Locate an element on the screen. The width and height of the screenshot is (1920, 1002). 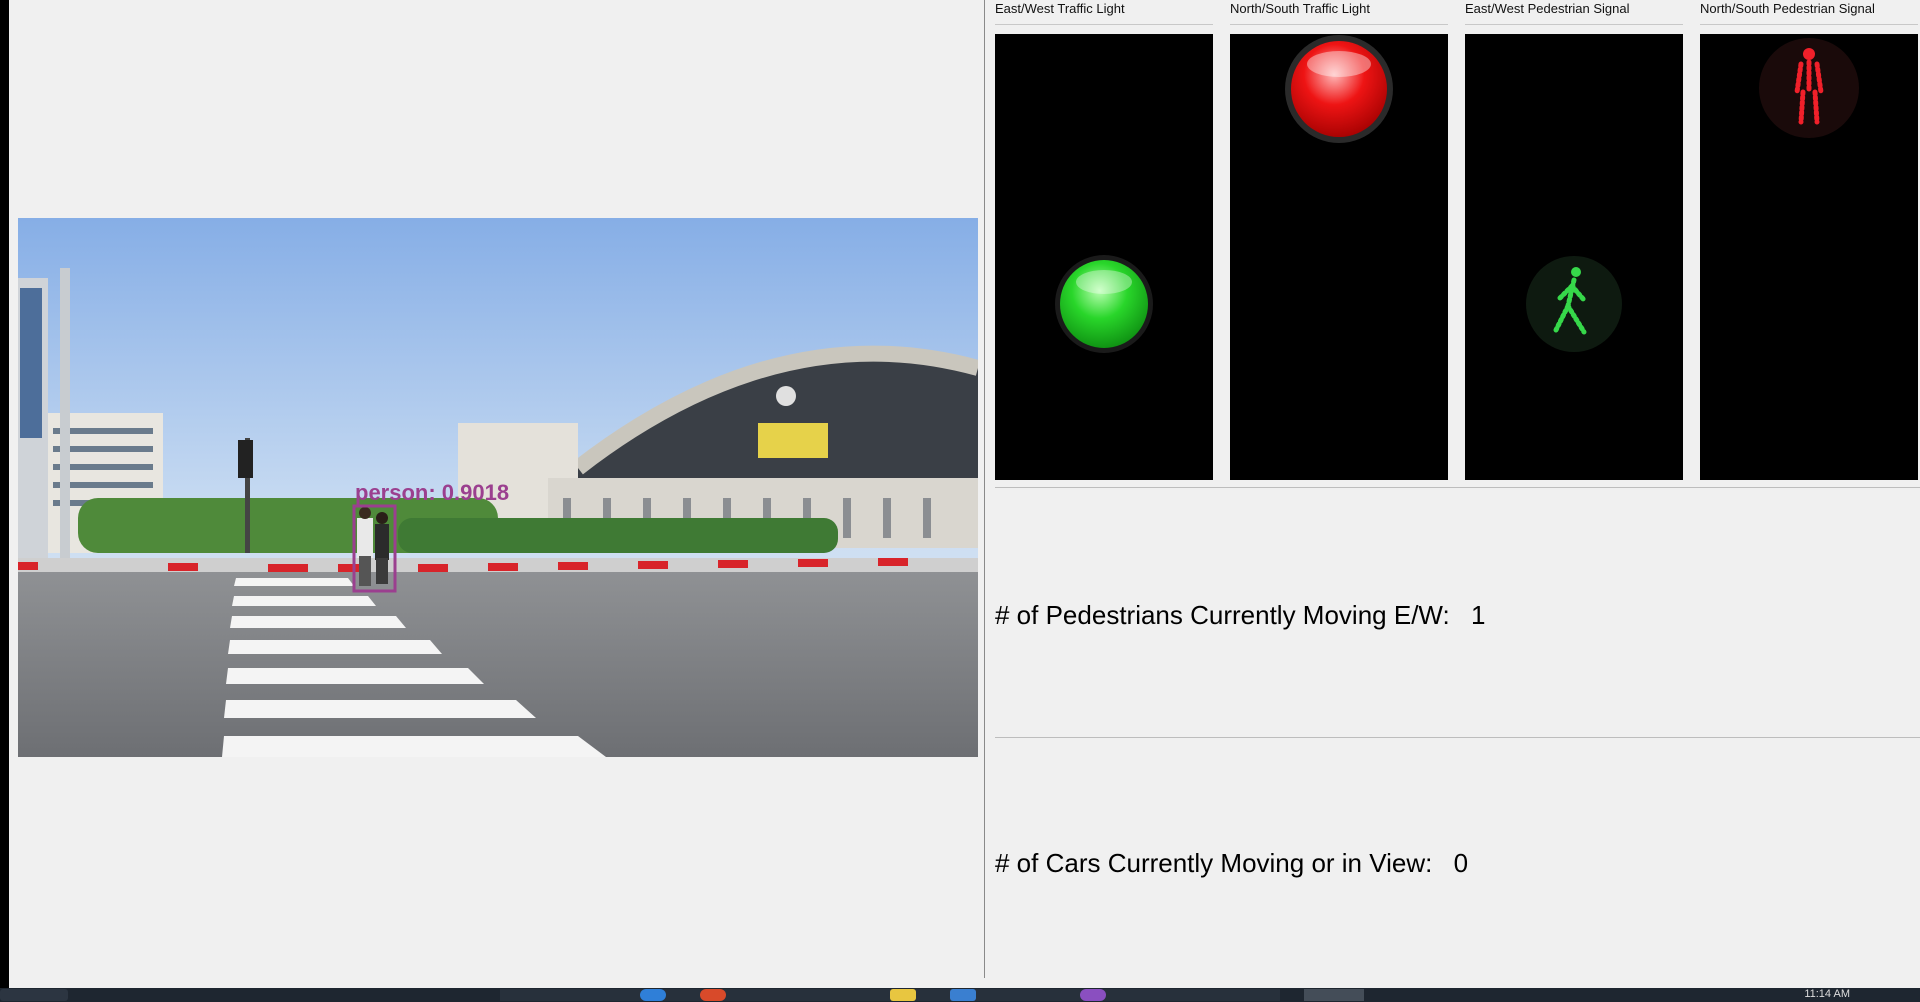
panel-ns-traffic-light: North/South Traffic Light is located at coordinates (1339, 240).